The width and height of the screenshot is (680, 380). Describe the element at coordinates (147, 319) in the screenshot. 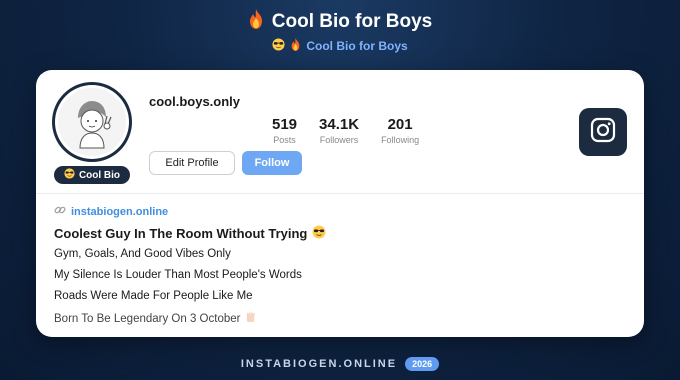

I see `bio-line: Born To Be Legendary On 3 October` at that location.